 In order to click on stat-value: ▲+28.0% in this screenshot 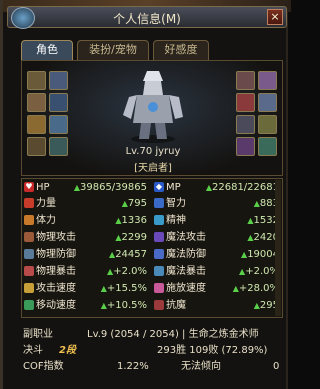, I will do `click(256, 288)`.